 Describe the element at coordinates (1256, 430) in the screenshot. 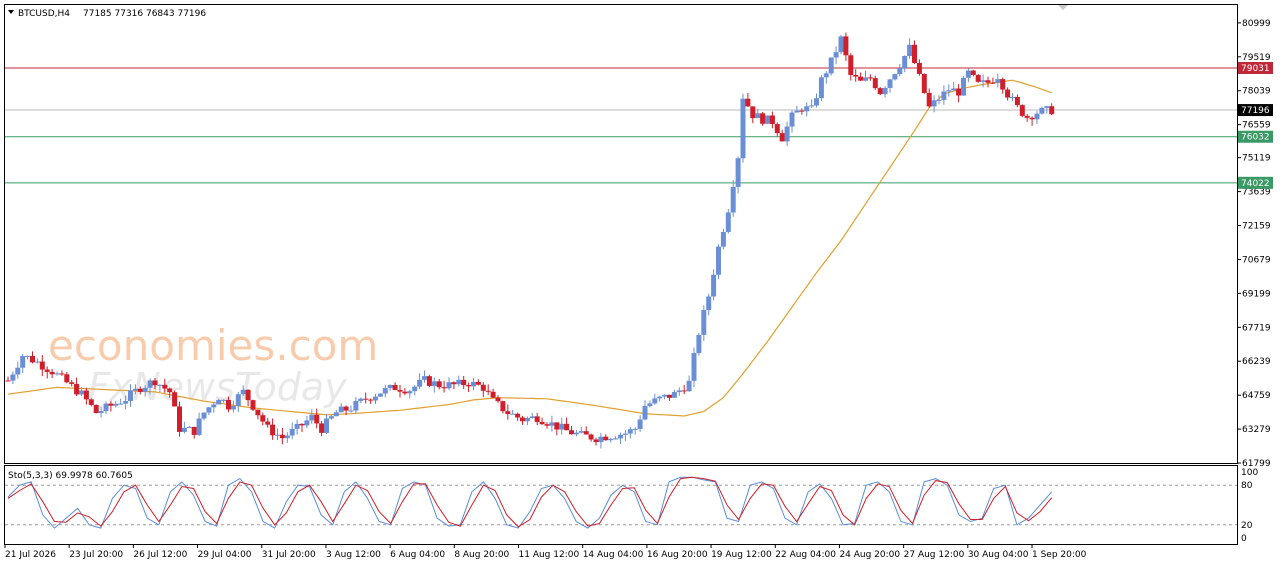

I see `price-tick-label: 63279` at that location.